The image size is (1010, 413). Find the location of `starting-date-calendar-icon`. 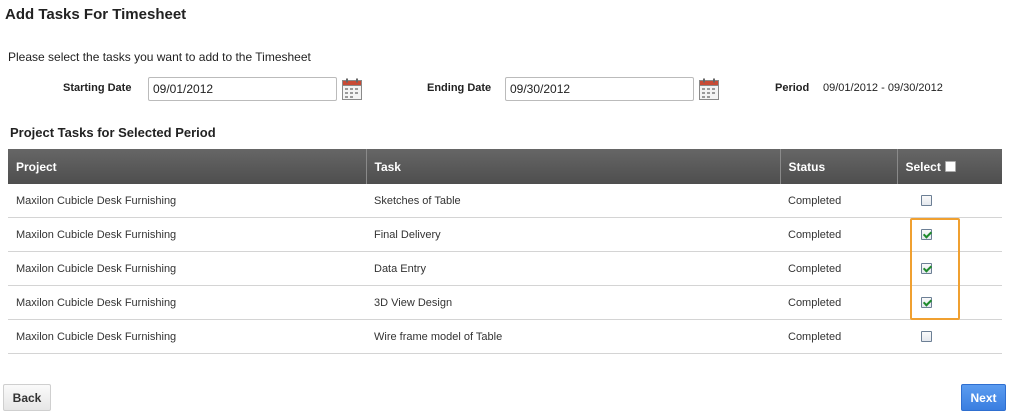

starting-date-calendar-icon is located at coordinates (352, 89).